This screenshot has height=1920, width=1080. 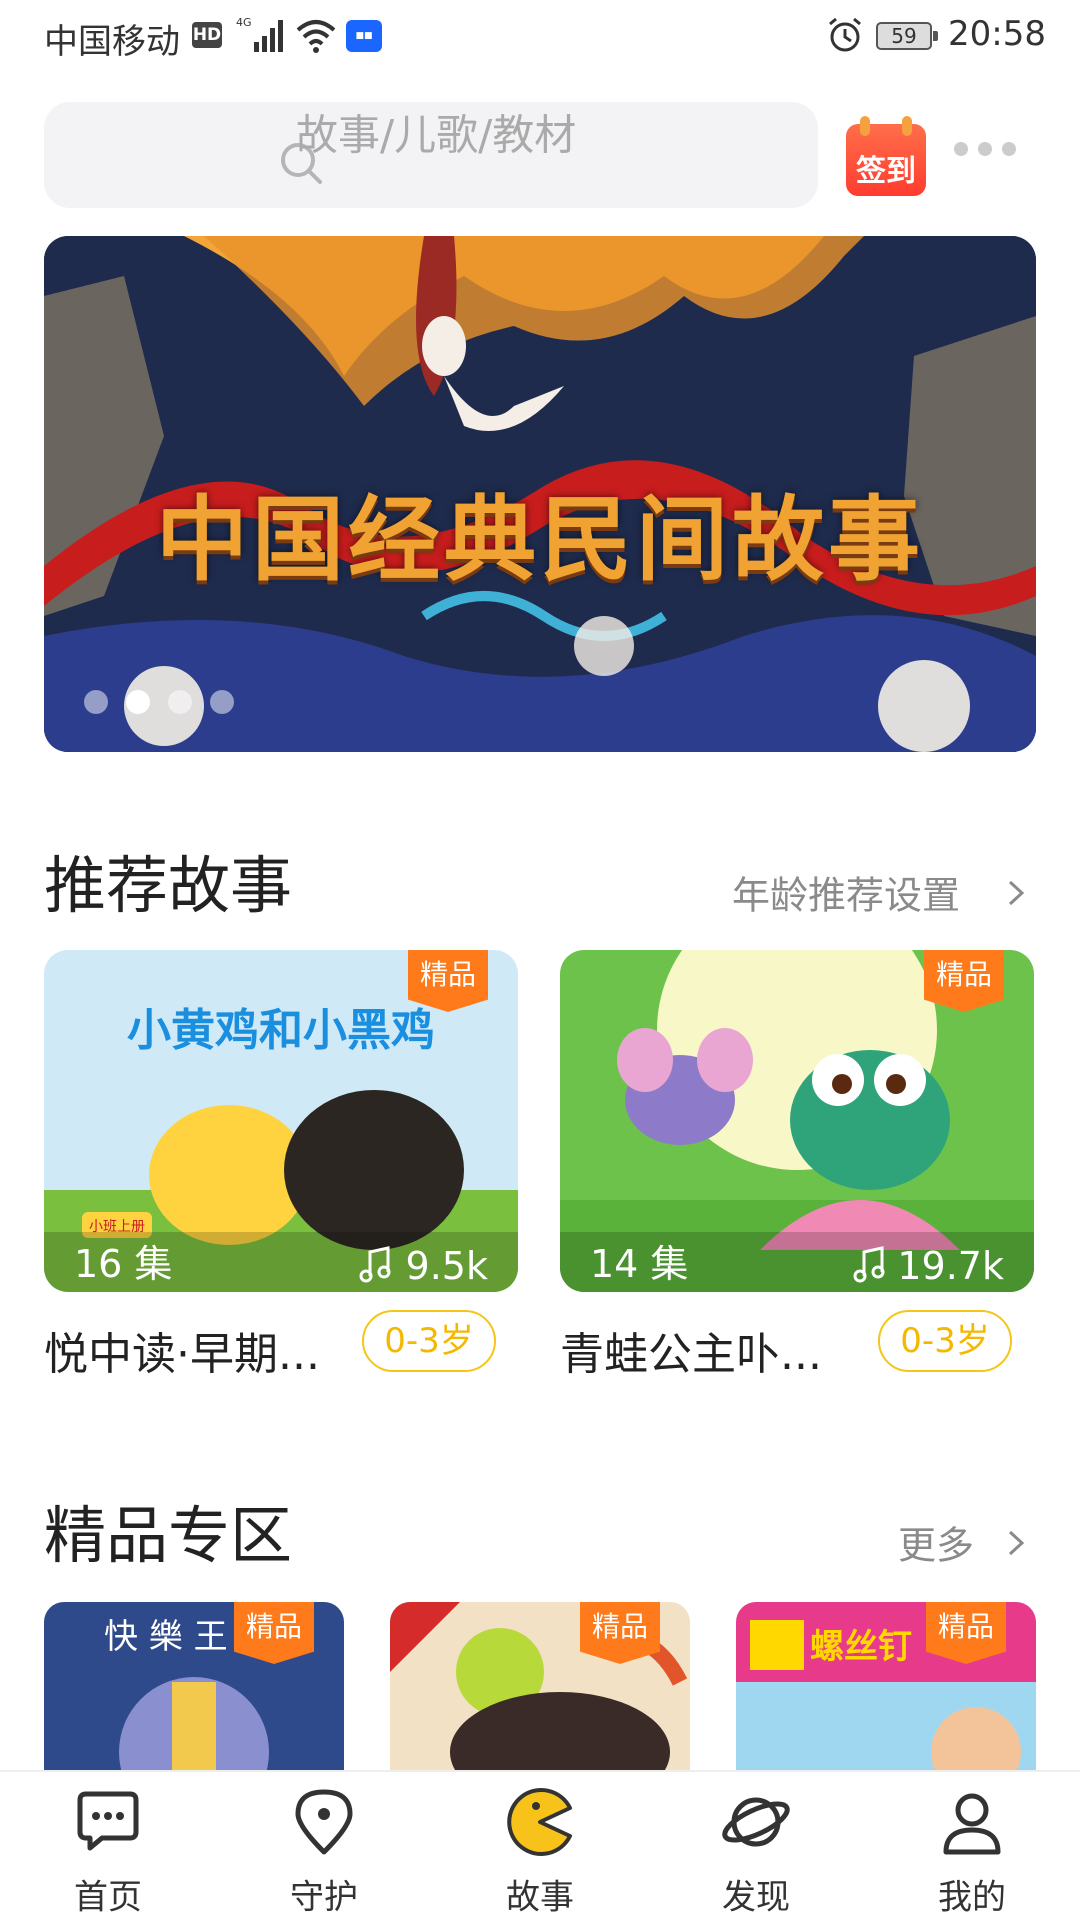 I want to click on premium-card: 快 樂 王 精品, so click(x=194, y=1686).